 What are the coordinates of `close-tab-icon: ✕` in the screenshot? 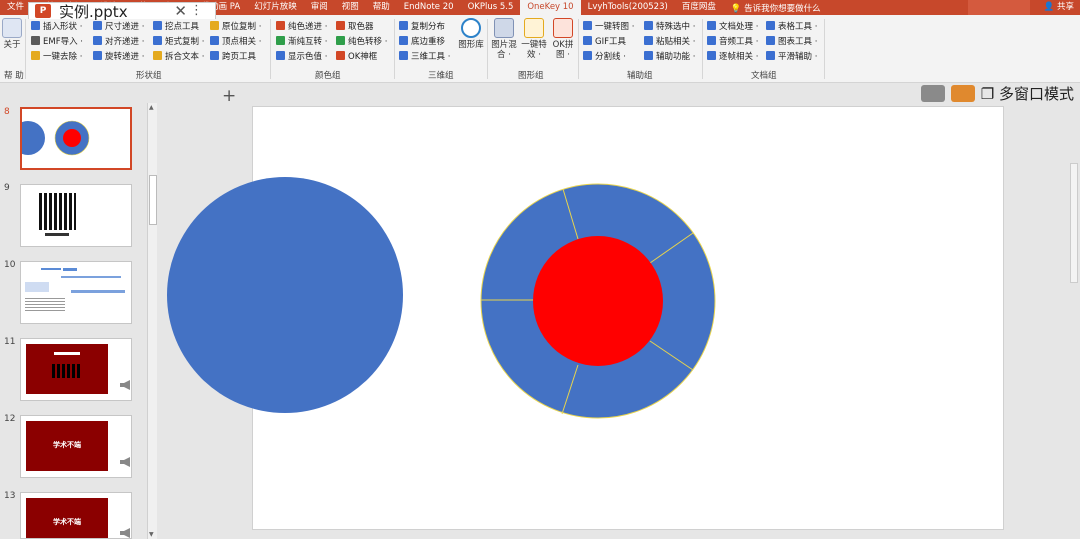 It's located at (180, 11).